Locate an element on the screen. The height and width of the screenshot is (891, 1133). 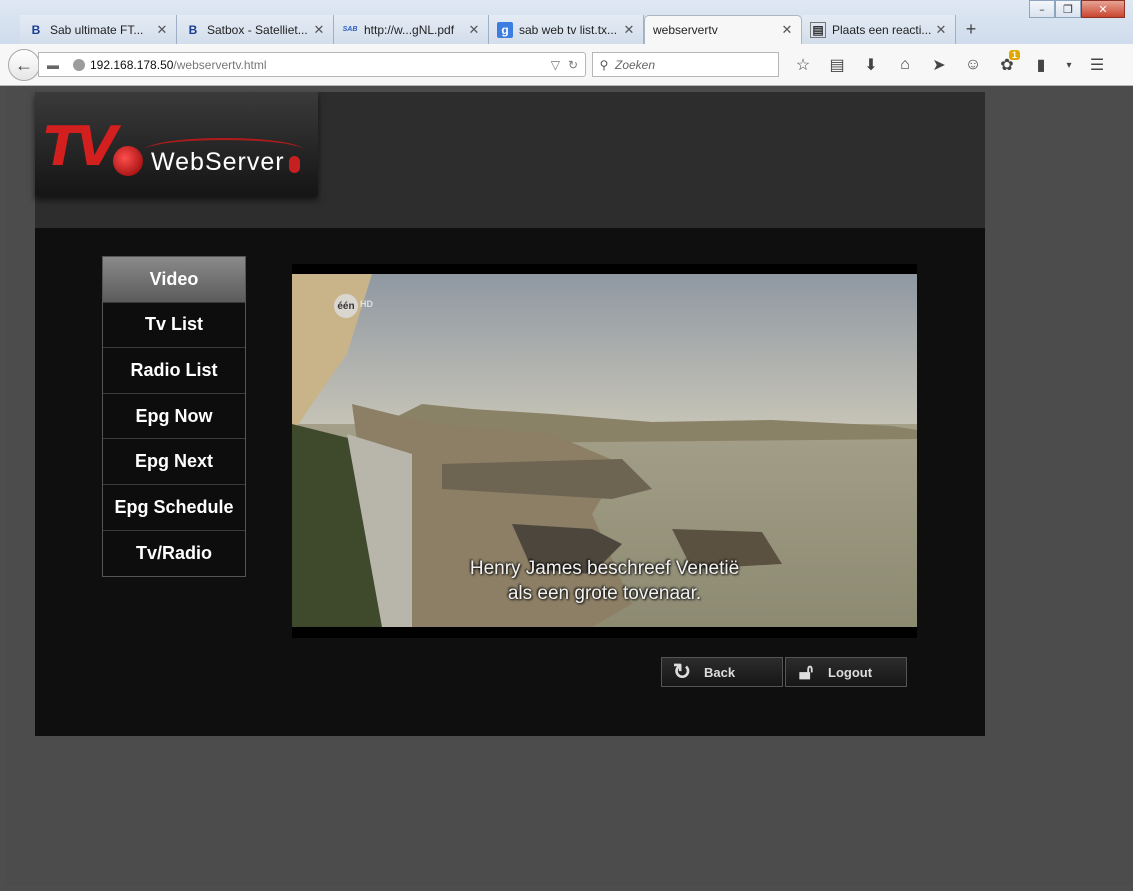
window-controls: – ❐ ✕ is located at coordinates (1077, 9).